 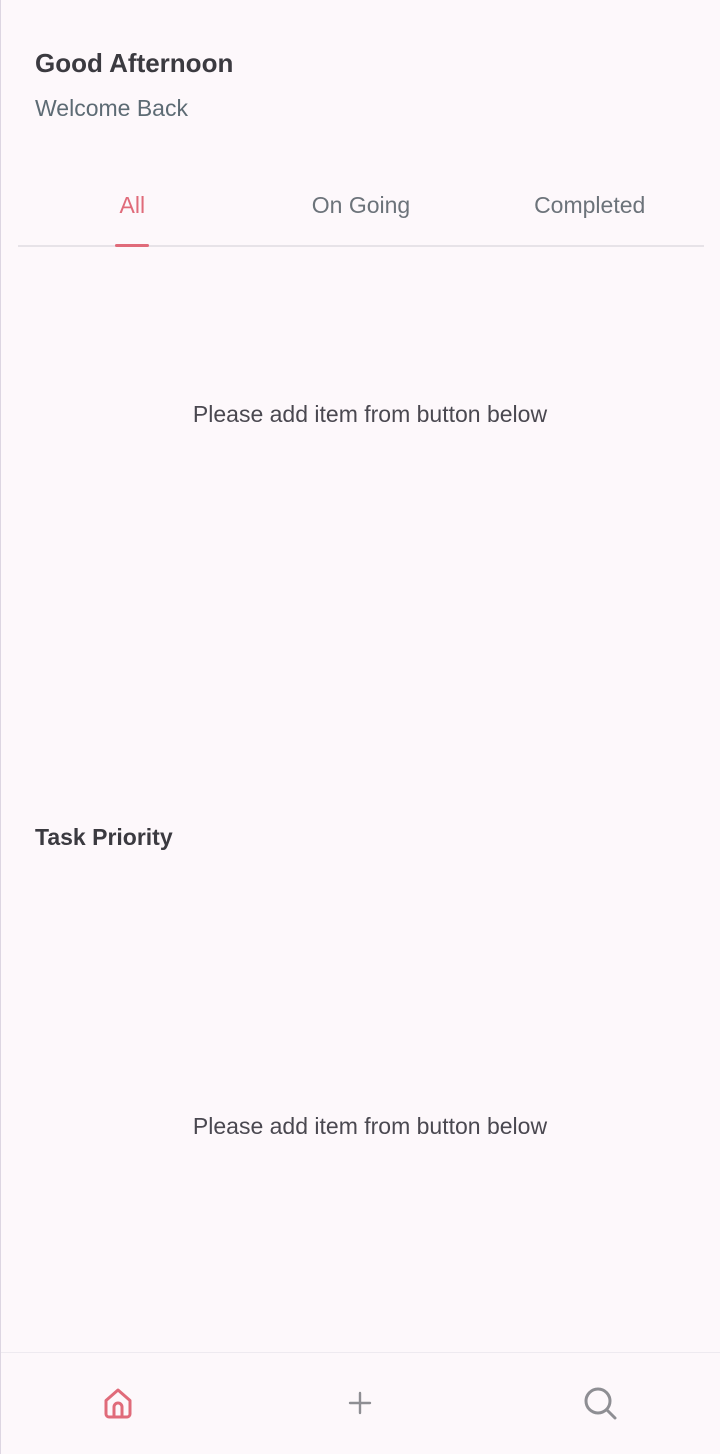 I want to click on welcome-subtitle: Welcome Back, so click(x=111, y=108).